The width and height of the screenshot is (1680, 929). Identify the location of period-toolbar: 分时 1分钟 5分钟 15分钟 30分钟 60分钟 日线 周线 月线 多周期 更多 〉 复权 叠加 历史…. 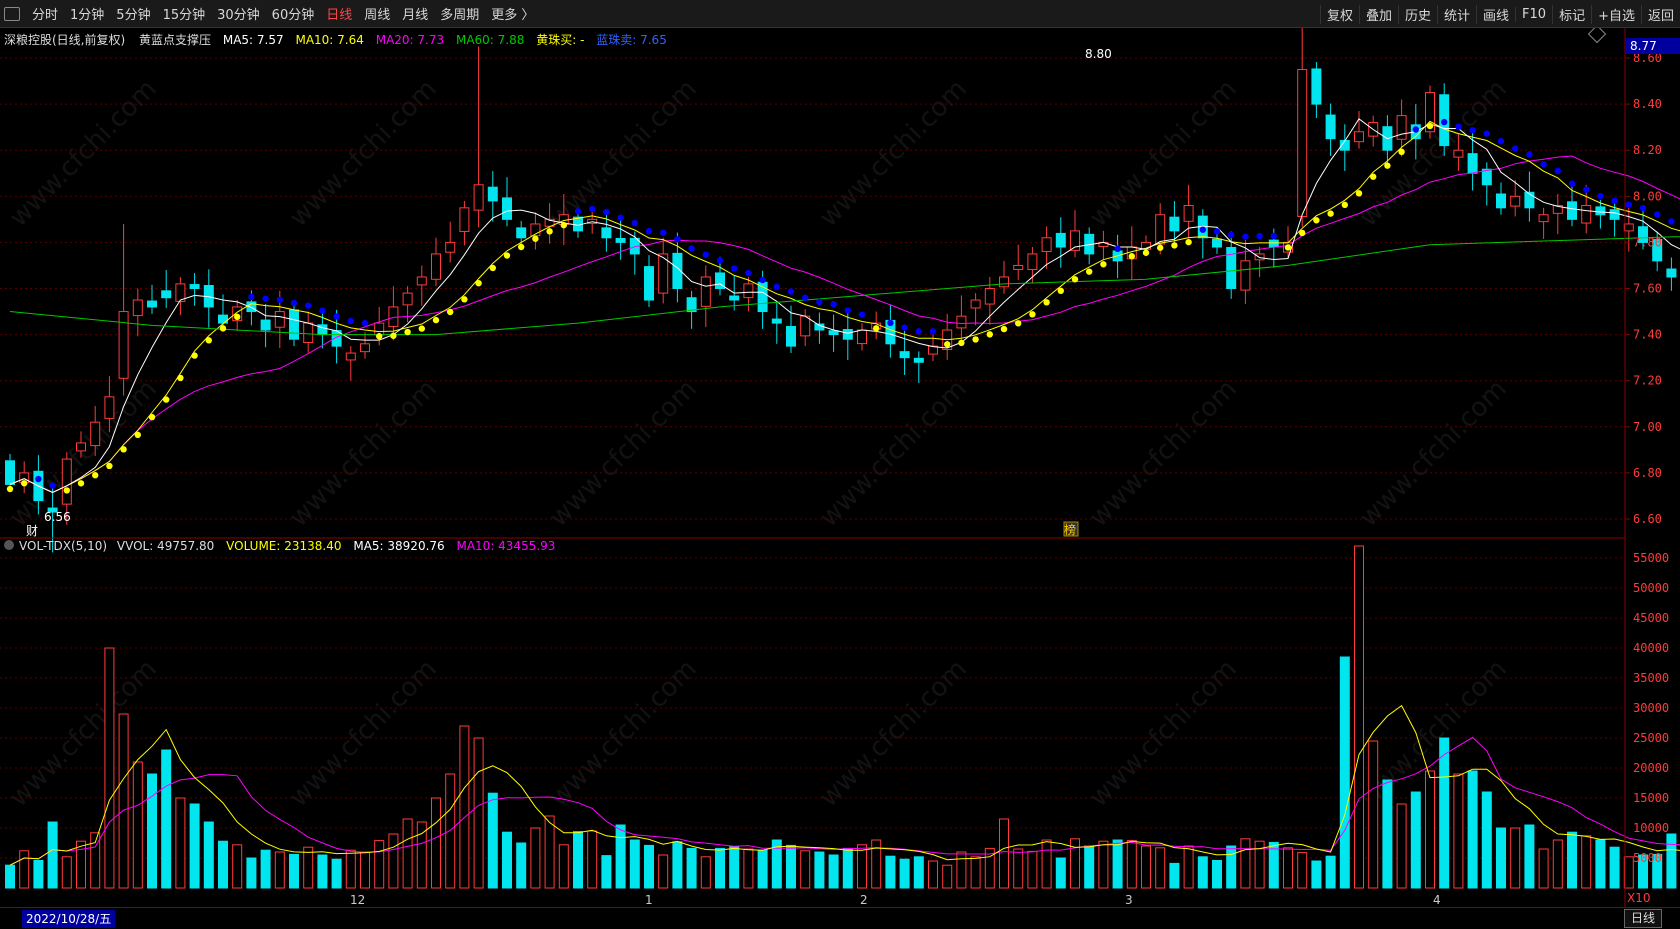
(840, 14).